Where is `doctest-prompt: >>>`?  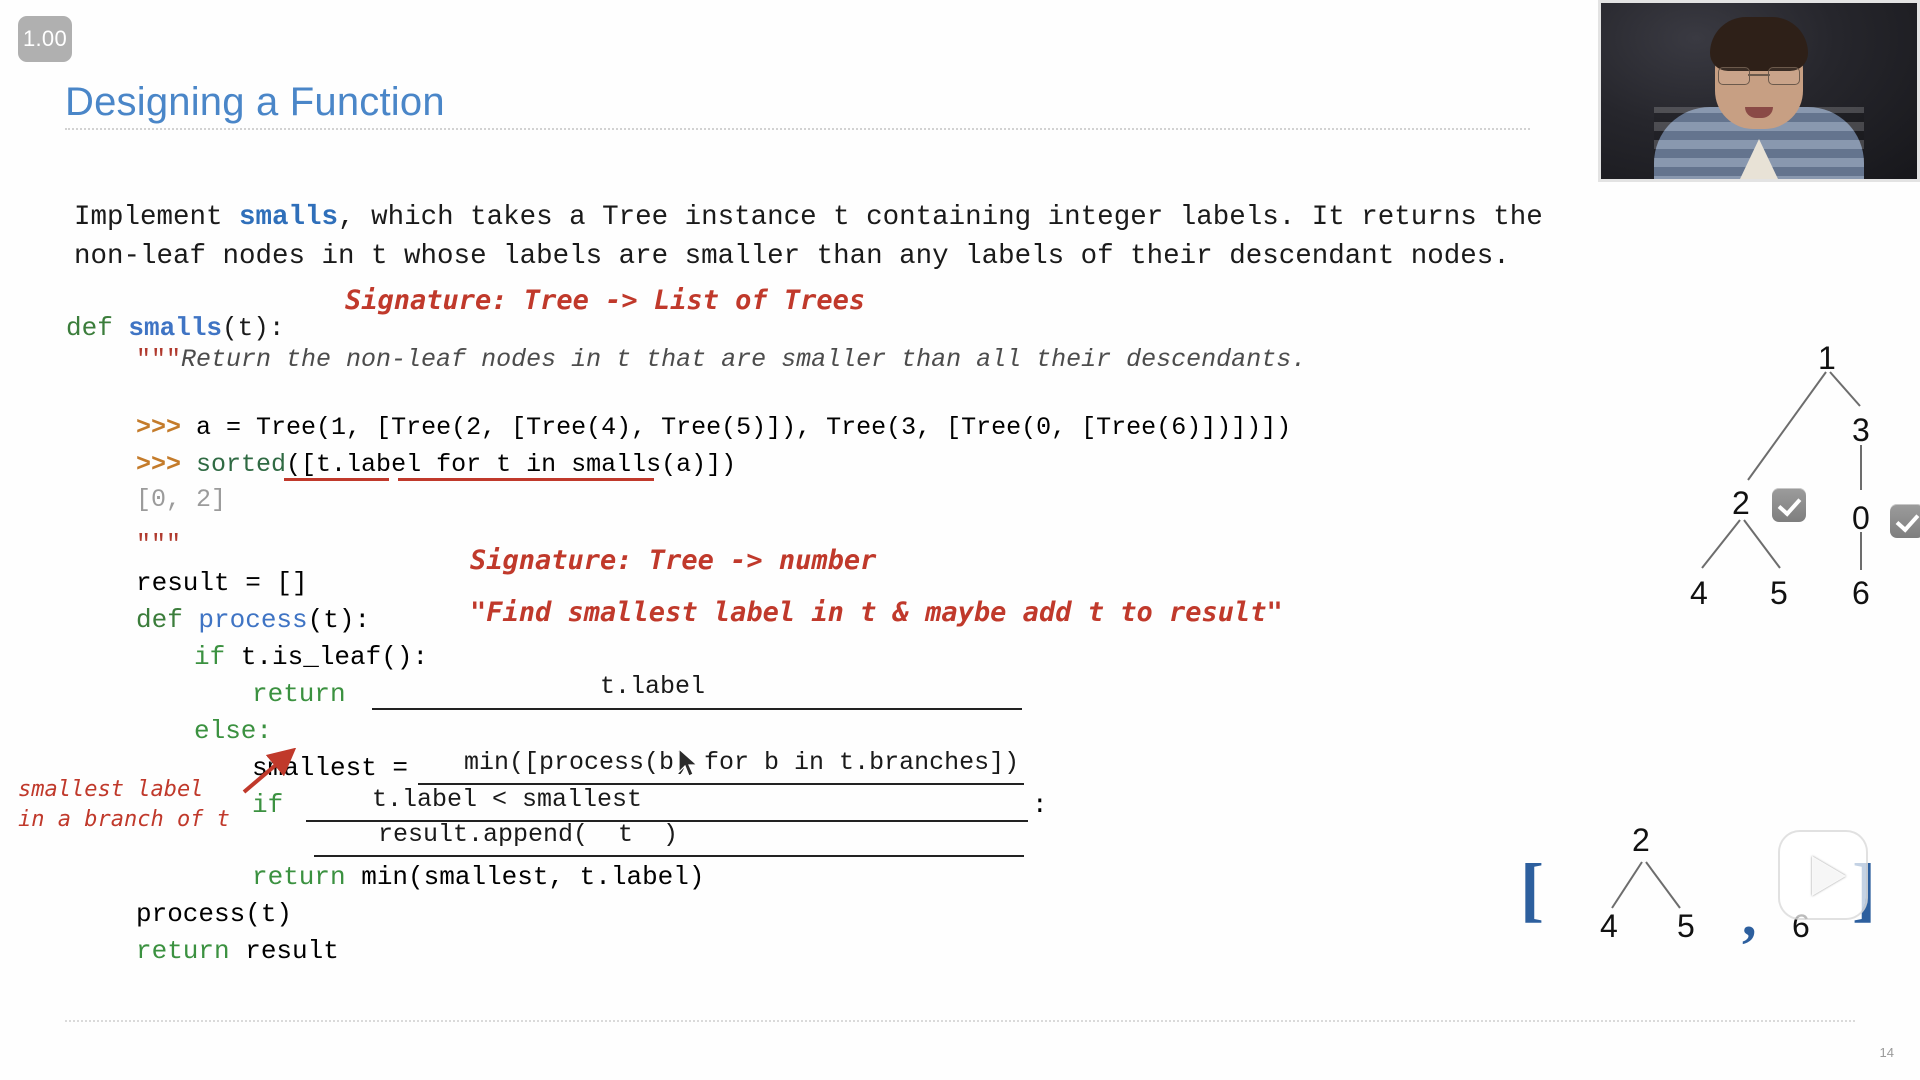 doctest-prompt: >>> is located at coordinates (159, 427).